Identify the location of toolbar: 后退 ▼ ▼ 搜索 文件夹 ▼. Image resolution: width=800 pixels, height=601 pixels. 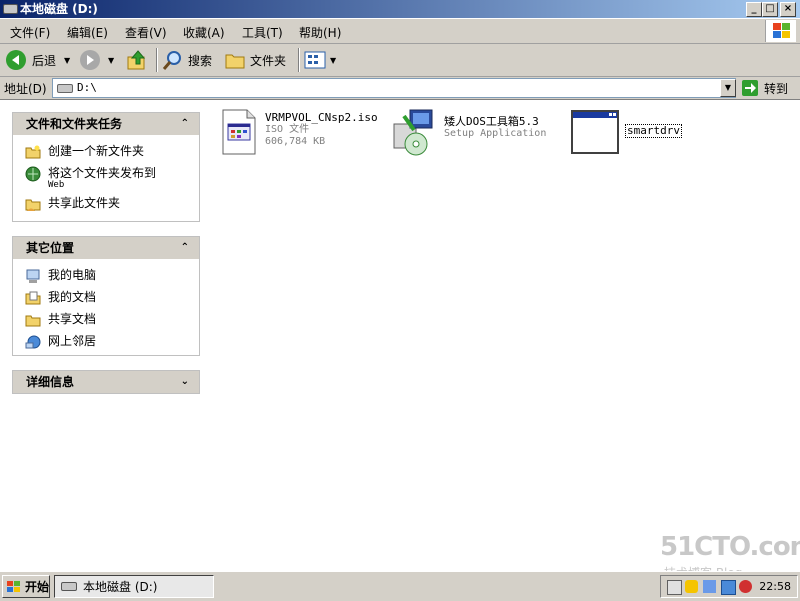
(400, 60).